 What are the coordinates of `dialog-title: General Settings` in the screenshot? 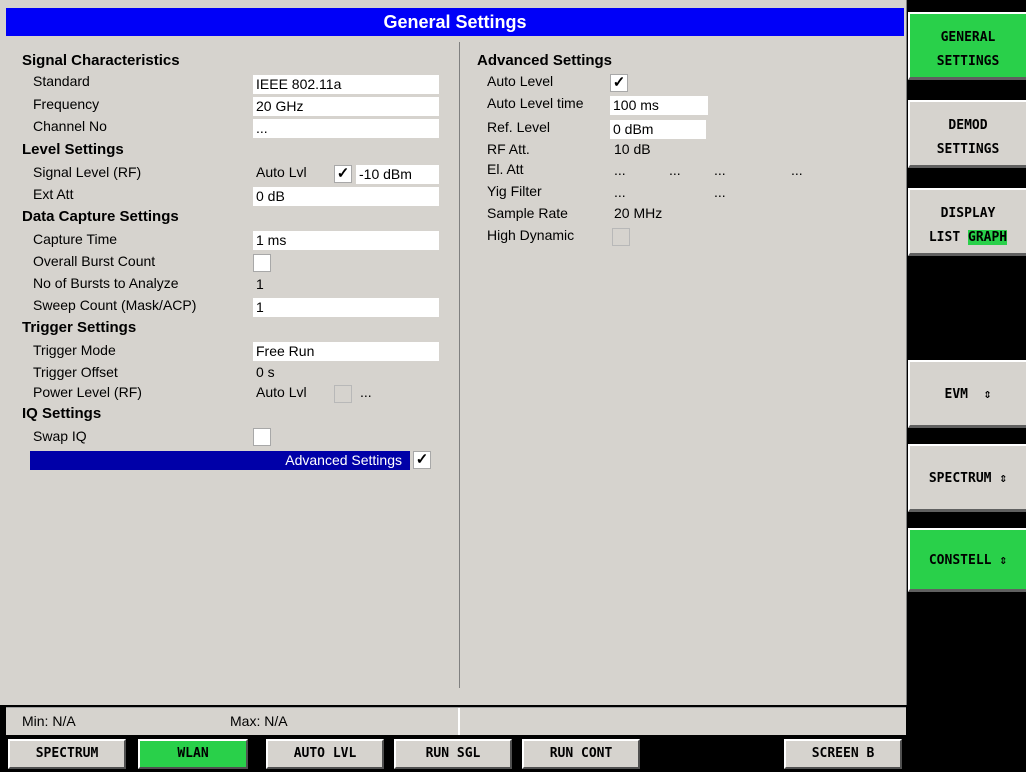 It's located at (455, 22).